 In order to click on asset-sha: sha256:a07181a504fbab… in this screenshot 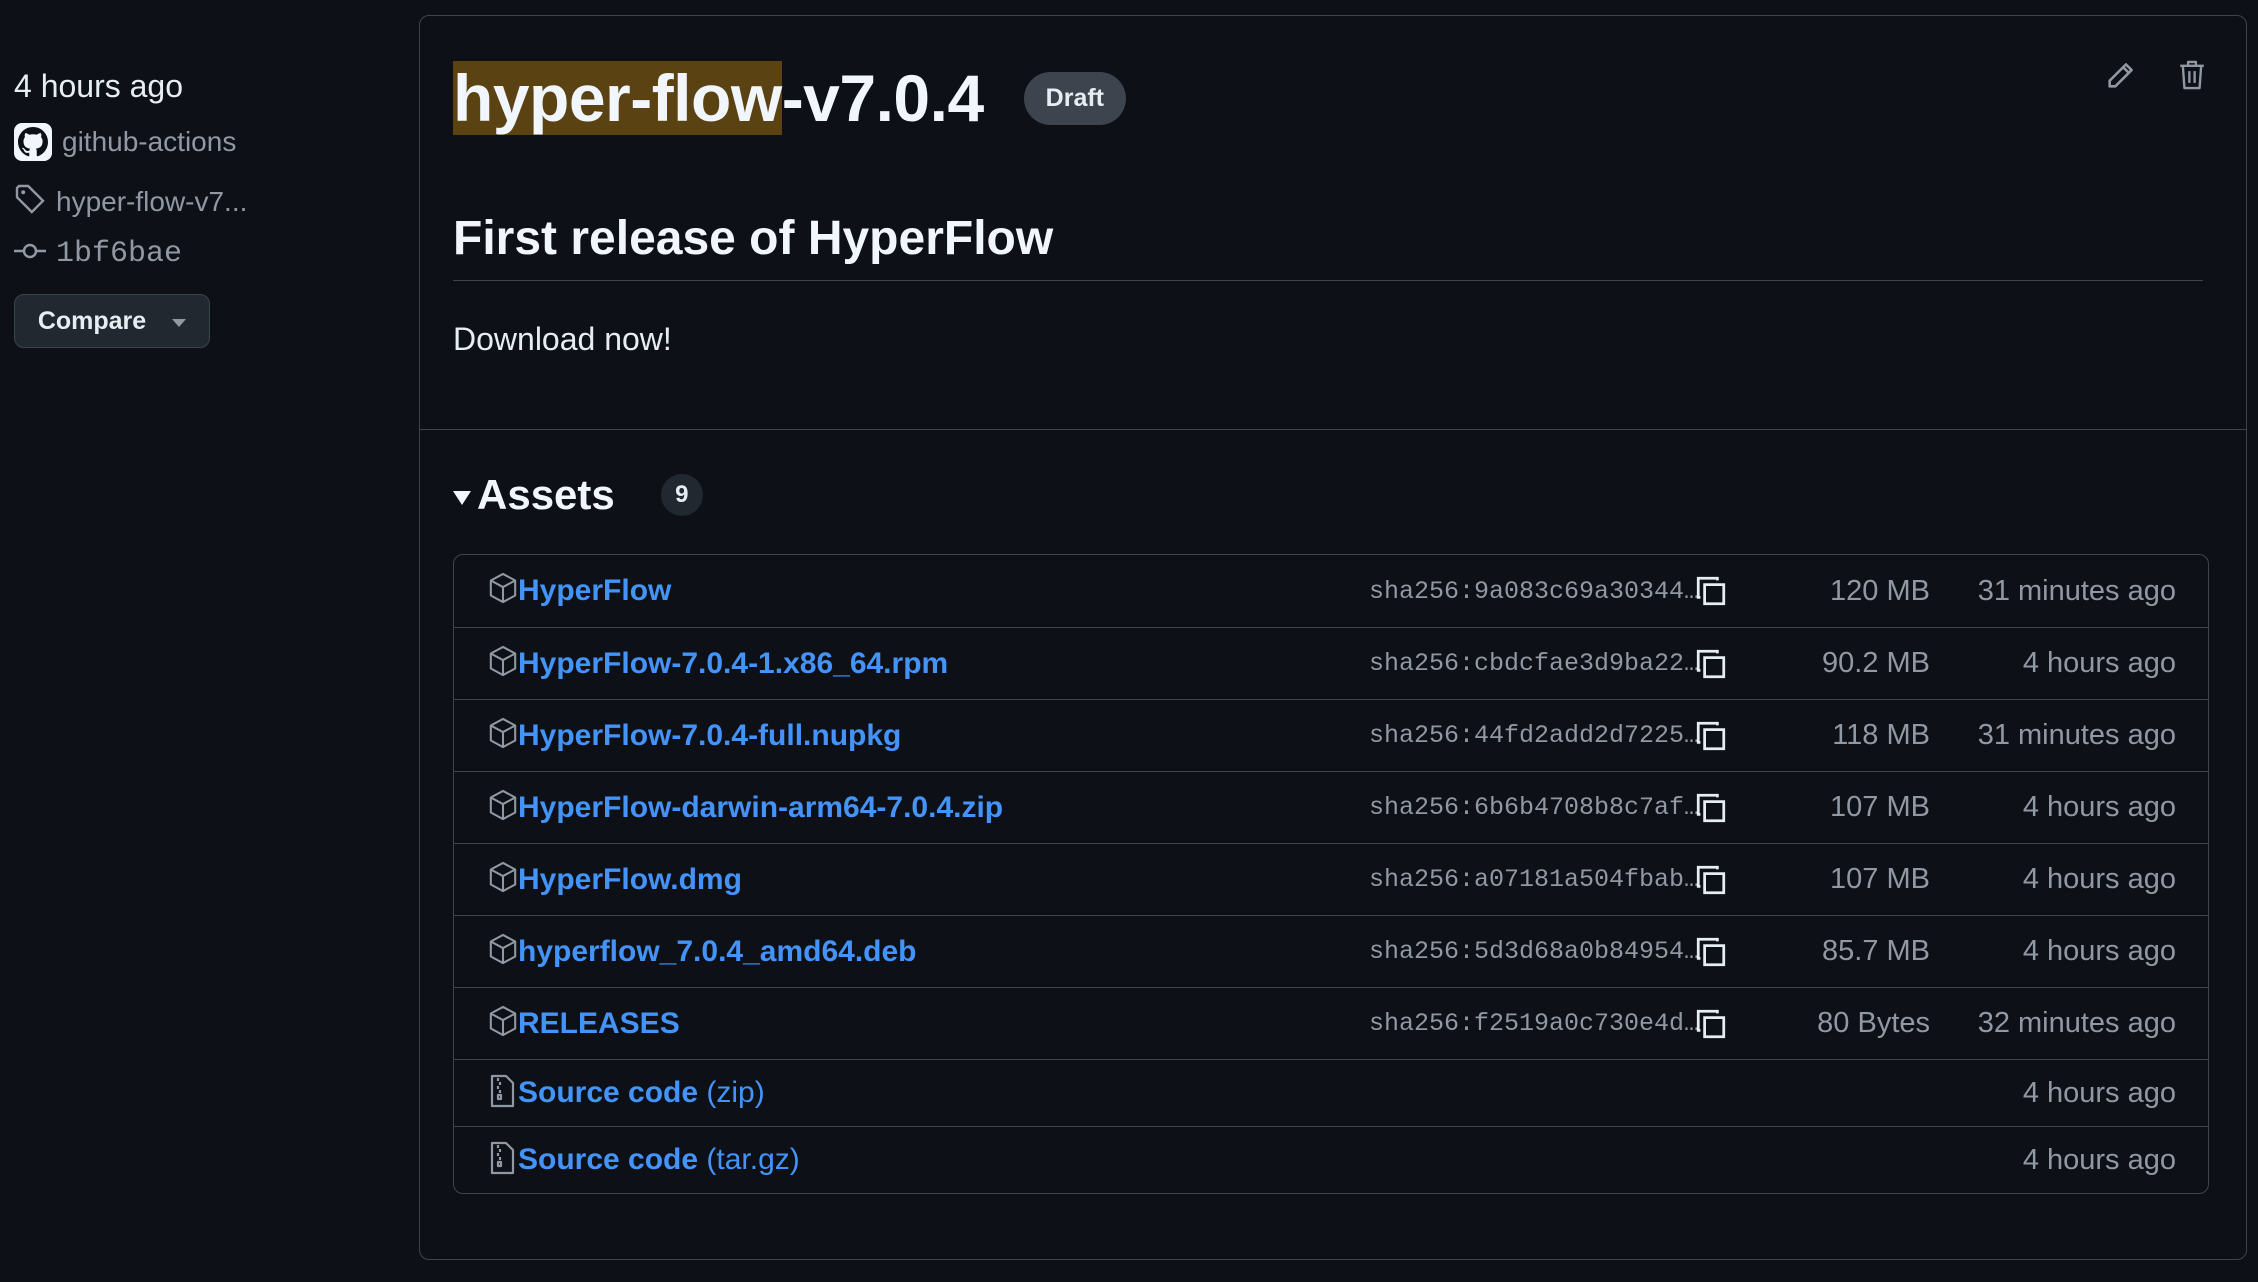, I will do `click(1534, 879)`.